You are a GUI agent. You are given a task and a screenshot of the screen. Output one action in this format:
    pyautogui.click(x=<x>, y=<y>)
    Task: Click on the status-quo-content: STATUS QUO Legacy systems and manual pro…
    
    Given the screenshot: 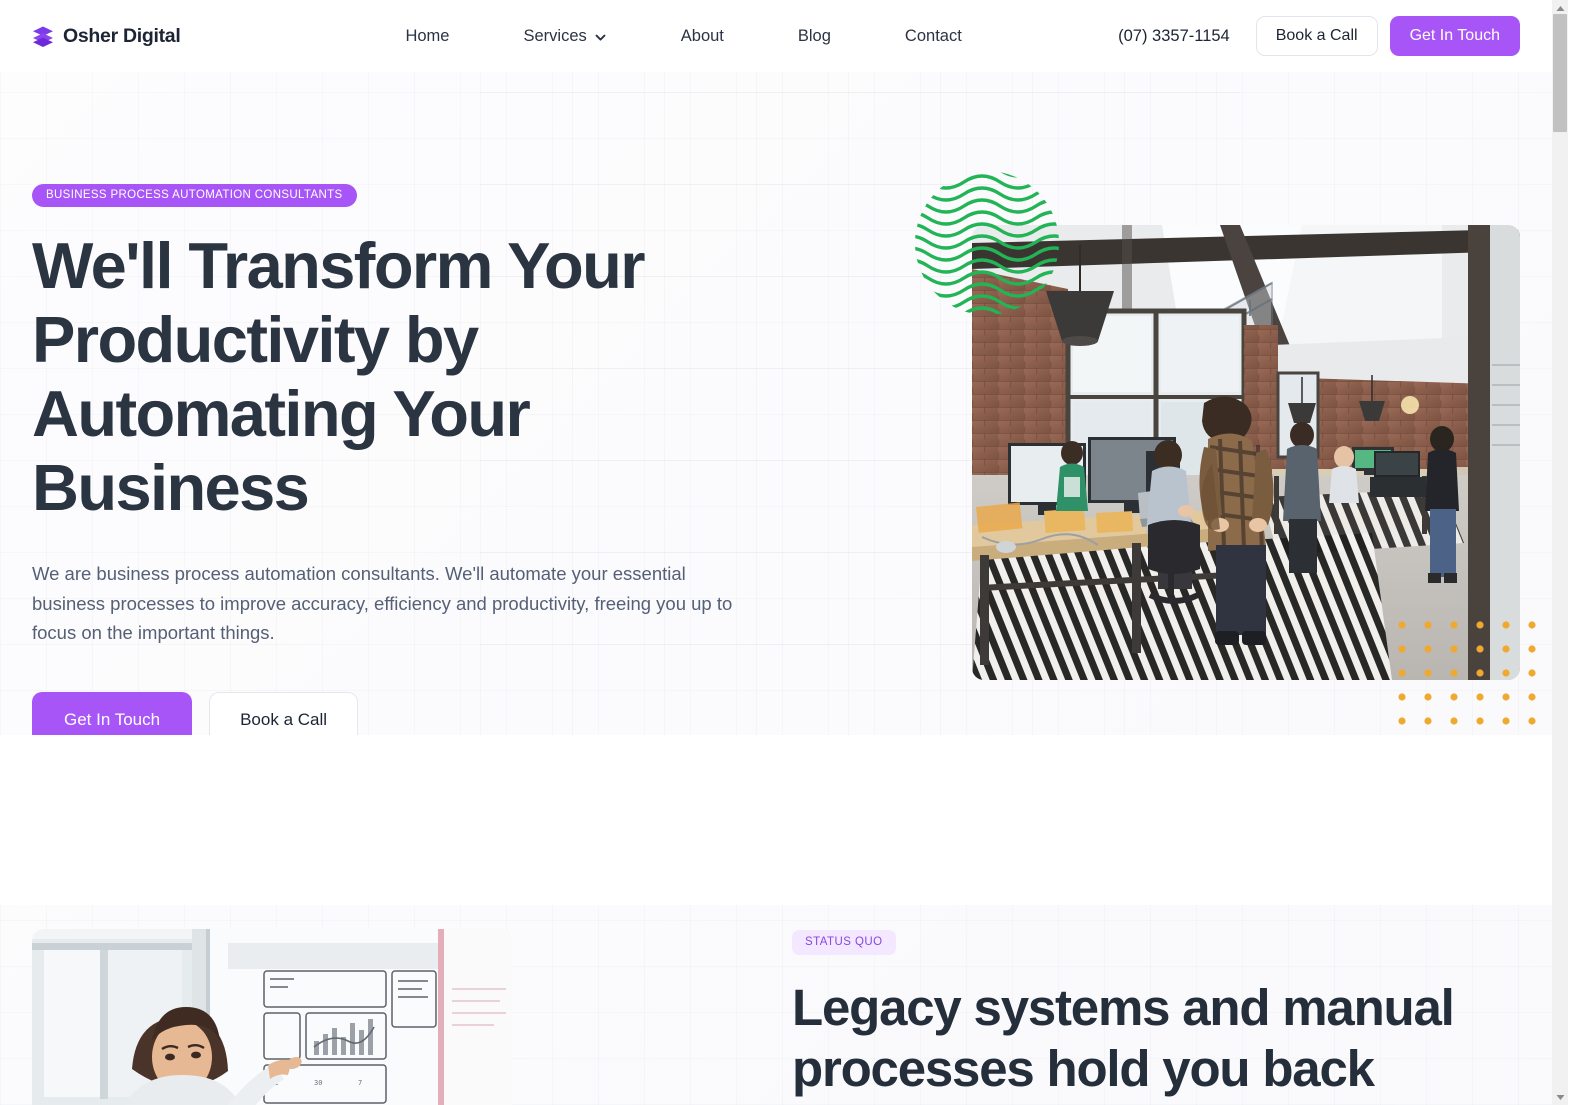 What is the action you would take?
    pyautogui.click(x=1142, y=1014)
    